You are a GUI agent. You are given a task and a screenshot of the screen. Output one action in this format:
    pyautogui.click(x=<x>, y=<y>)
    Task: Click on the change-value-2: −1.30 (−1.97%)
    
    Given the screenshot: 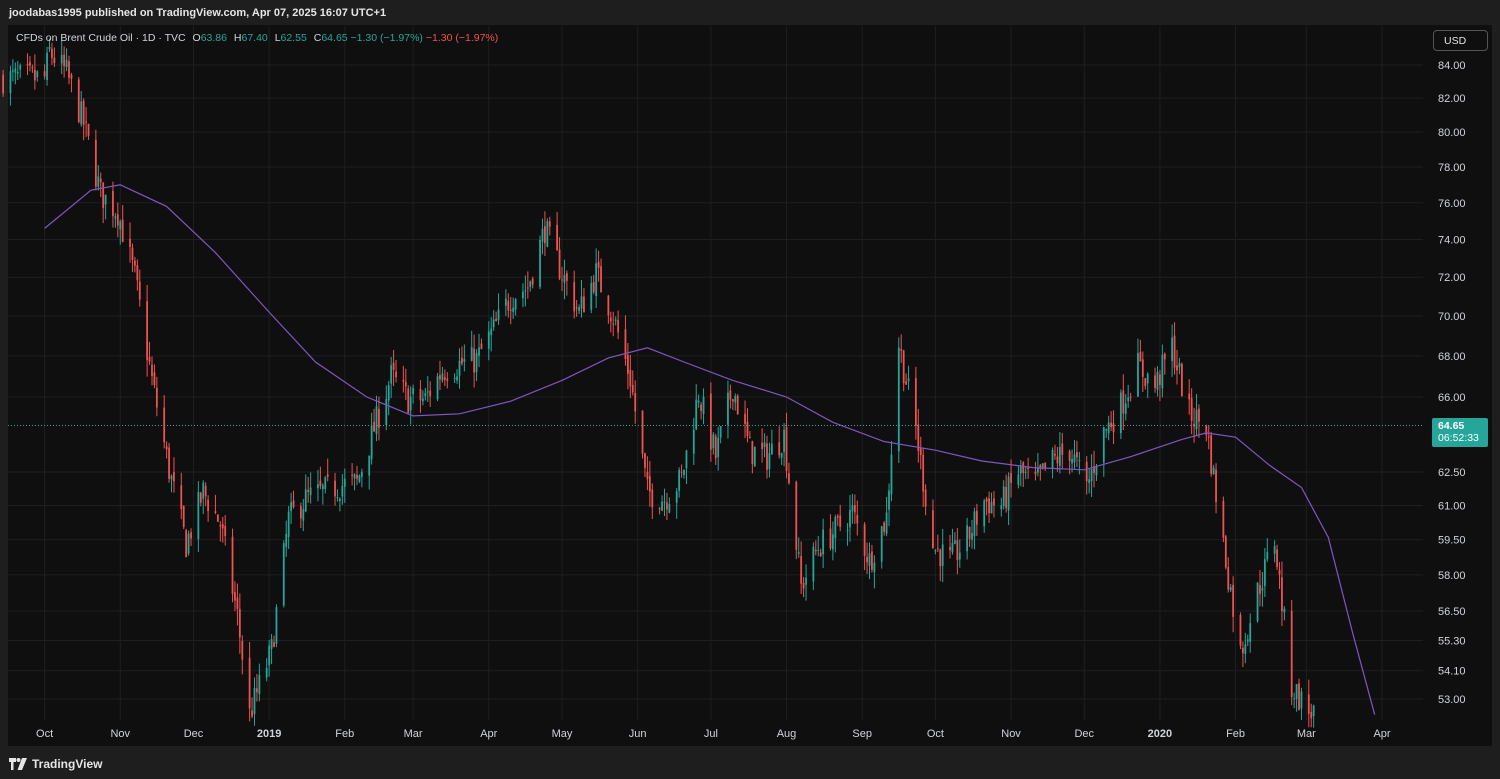 What is the action you would take?
    pyautogui.click(x=462, y=38)
    